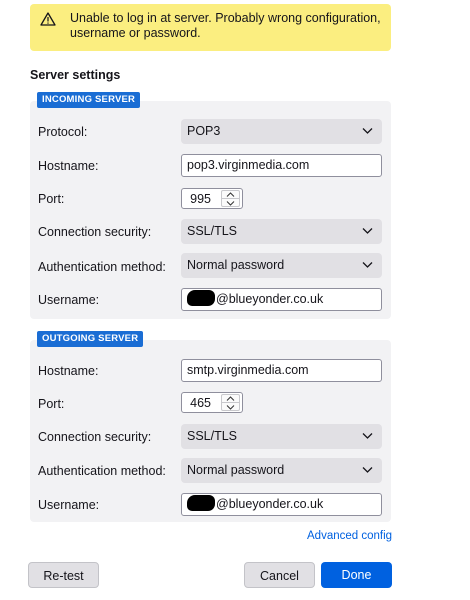 Image resolution: width=470 pixels, height=600 pixels. I want to click on outgoing-security-label: Connection security:, so click(95, 437).